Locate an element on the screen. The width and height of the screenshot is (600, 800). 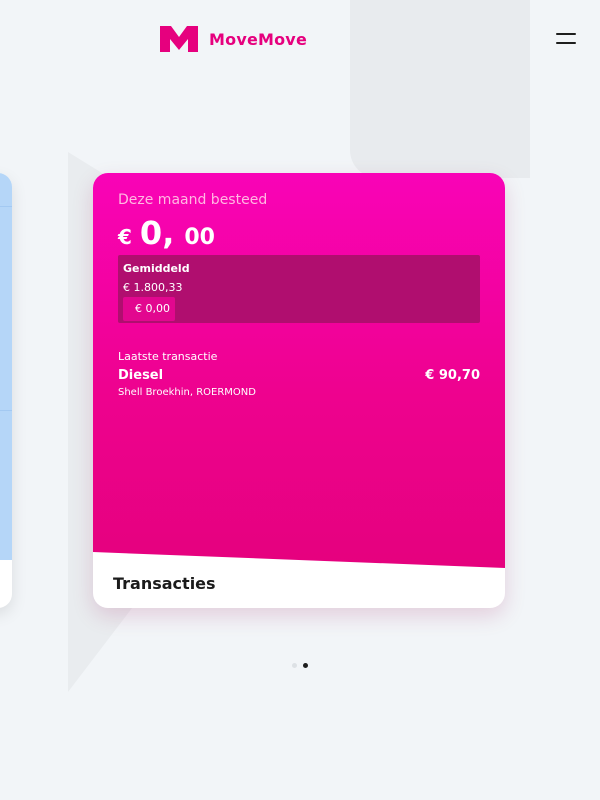
previous-card-body is located at coordinates (6, 366).